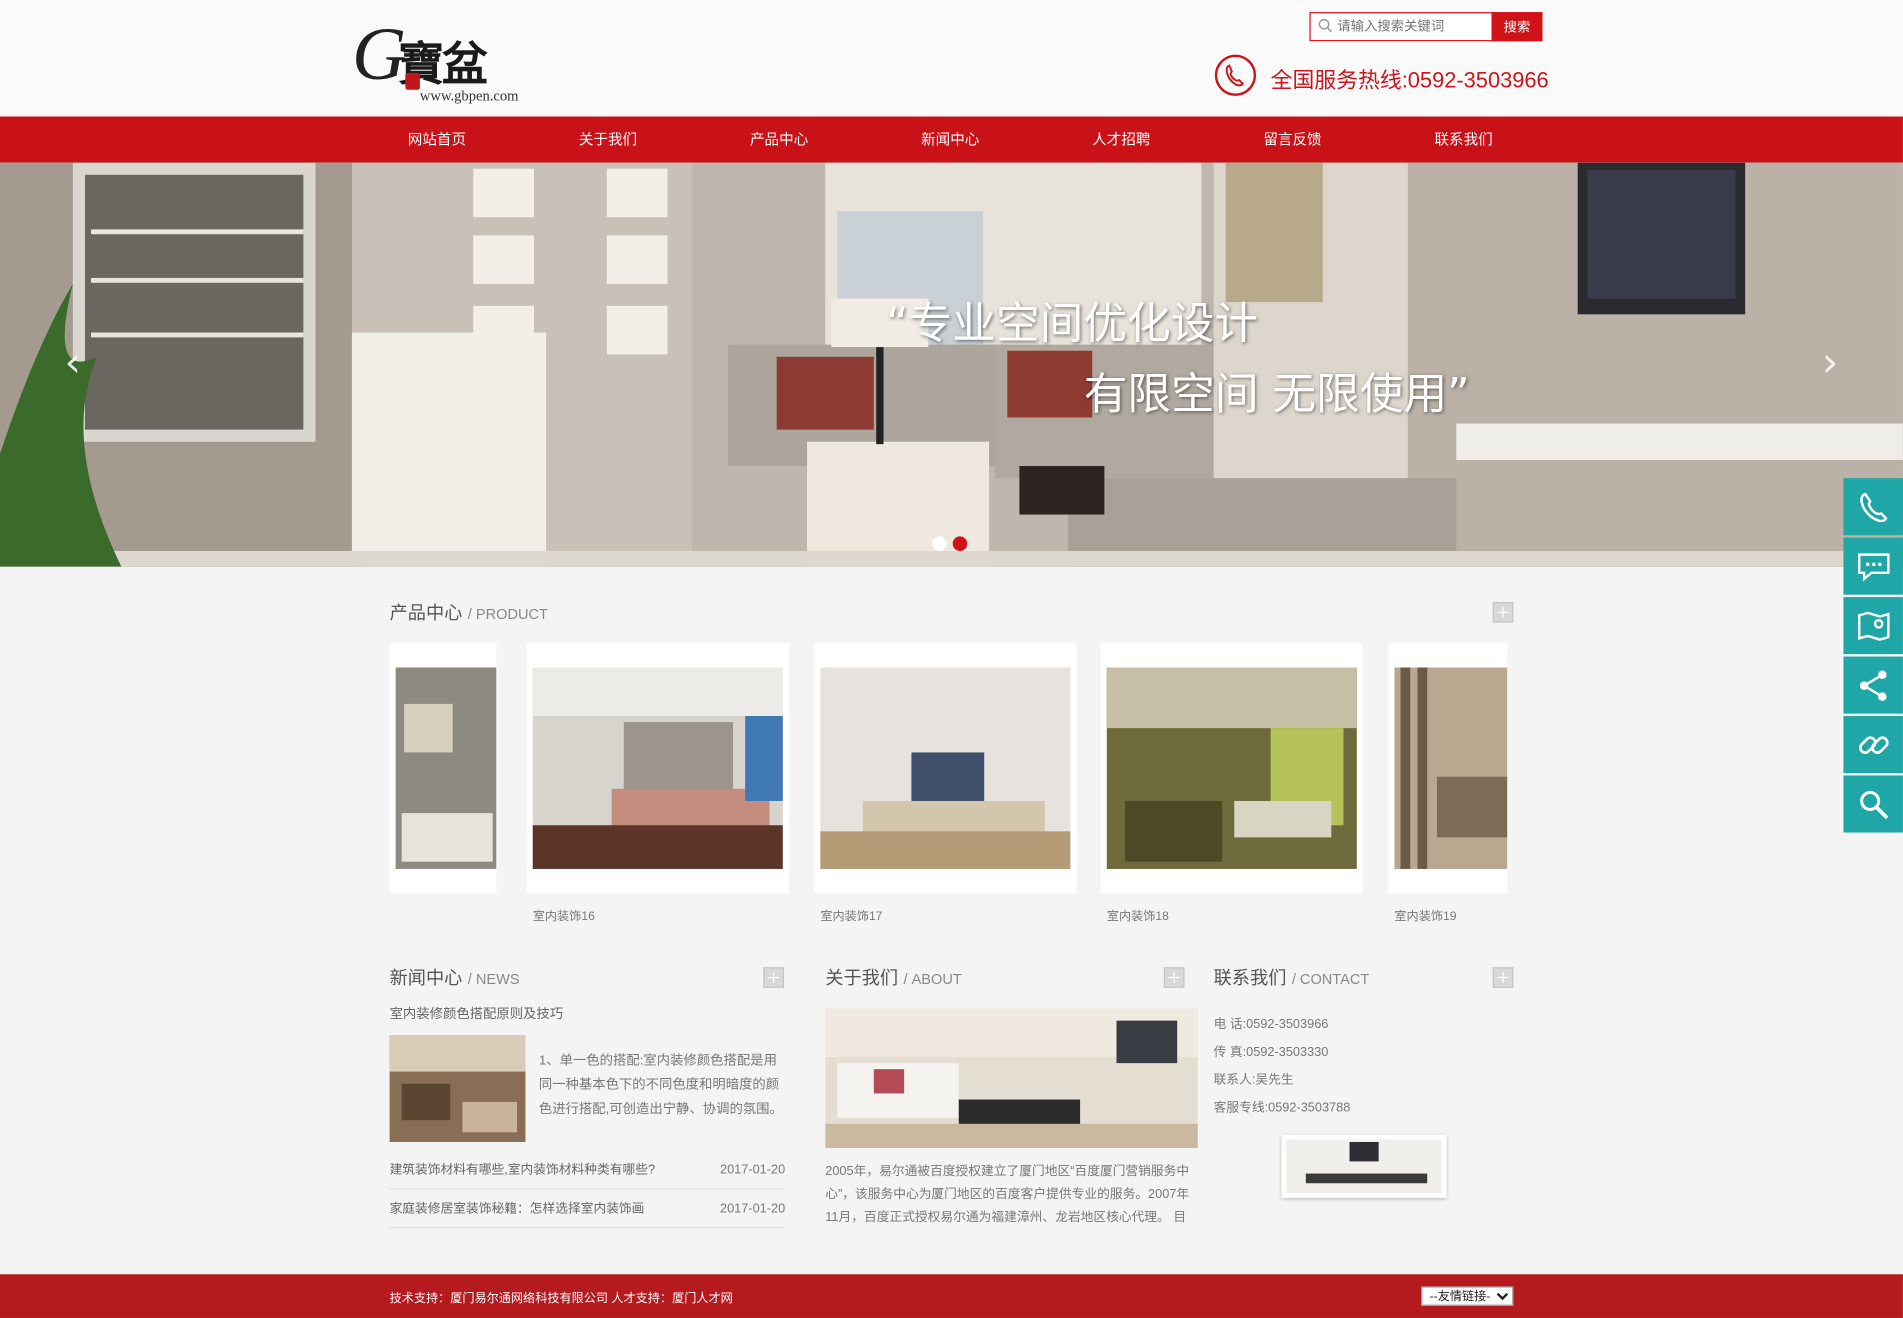  I want to click on message-icon, so click(1874, 567).